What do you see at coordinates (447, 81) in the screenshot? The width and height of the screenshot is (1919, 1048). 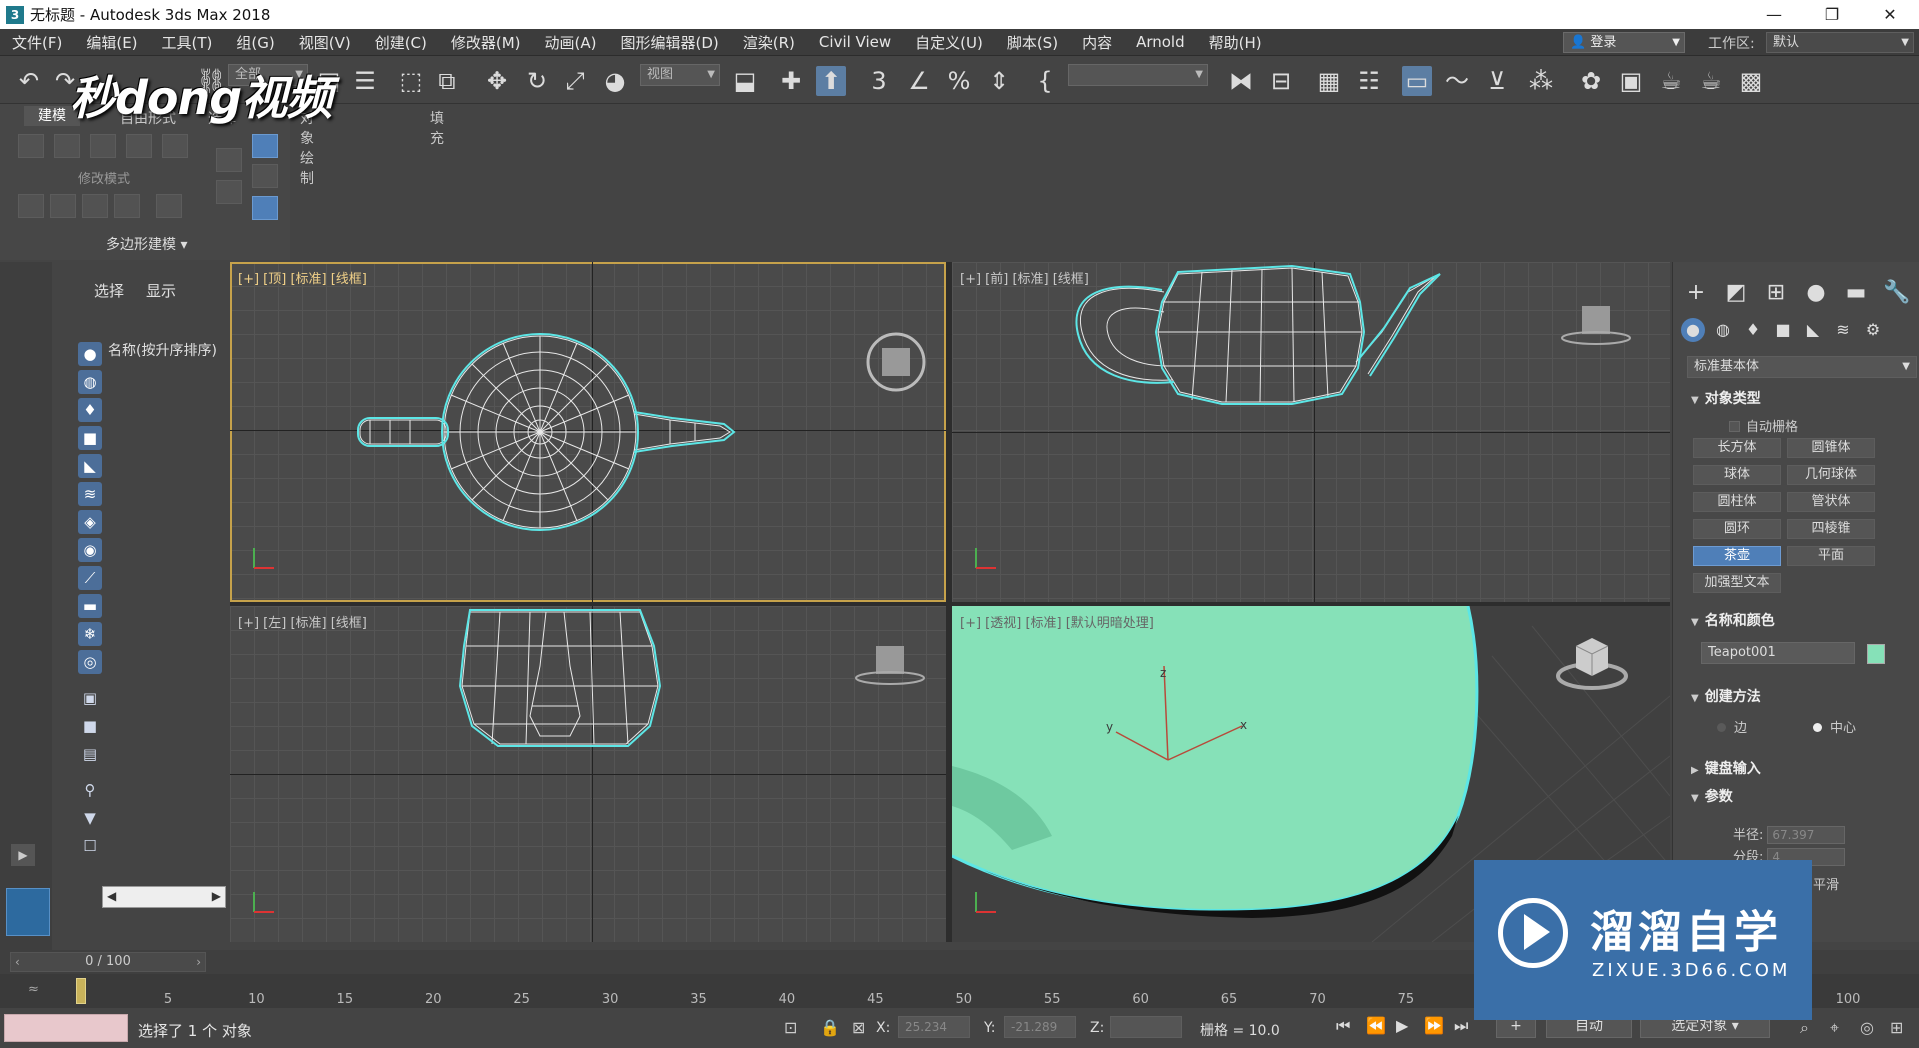 I see `window-crossing-icon: ⧉` at bounding box center [447, 81].